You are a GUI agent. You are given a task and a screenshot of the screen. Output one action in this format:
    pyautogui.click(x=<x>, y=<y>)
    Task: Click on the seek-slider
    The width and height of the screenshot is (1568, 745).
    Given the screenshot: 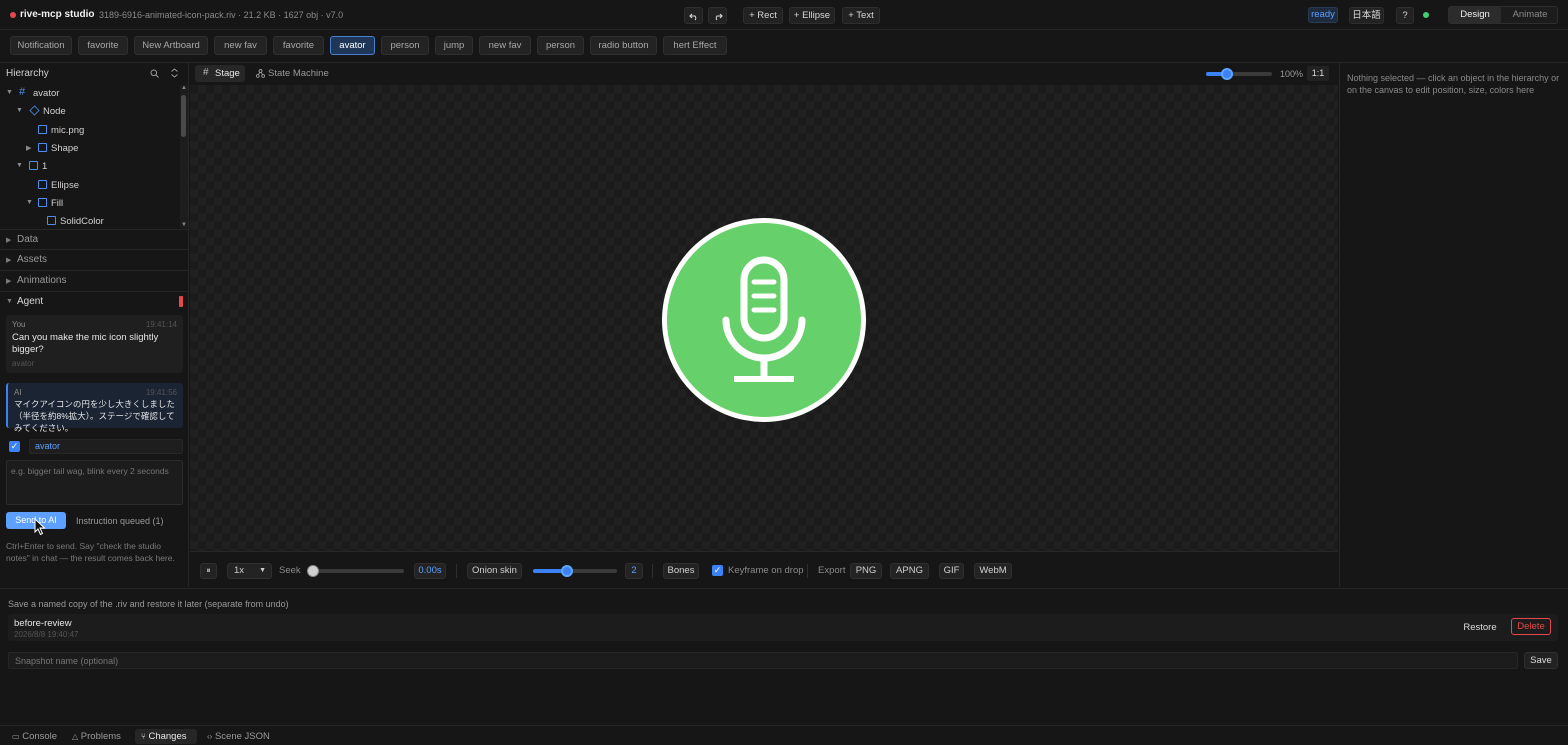 What is the action you would take?
    pyautogui.click(x=358, y=571)
    